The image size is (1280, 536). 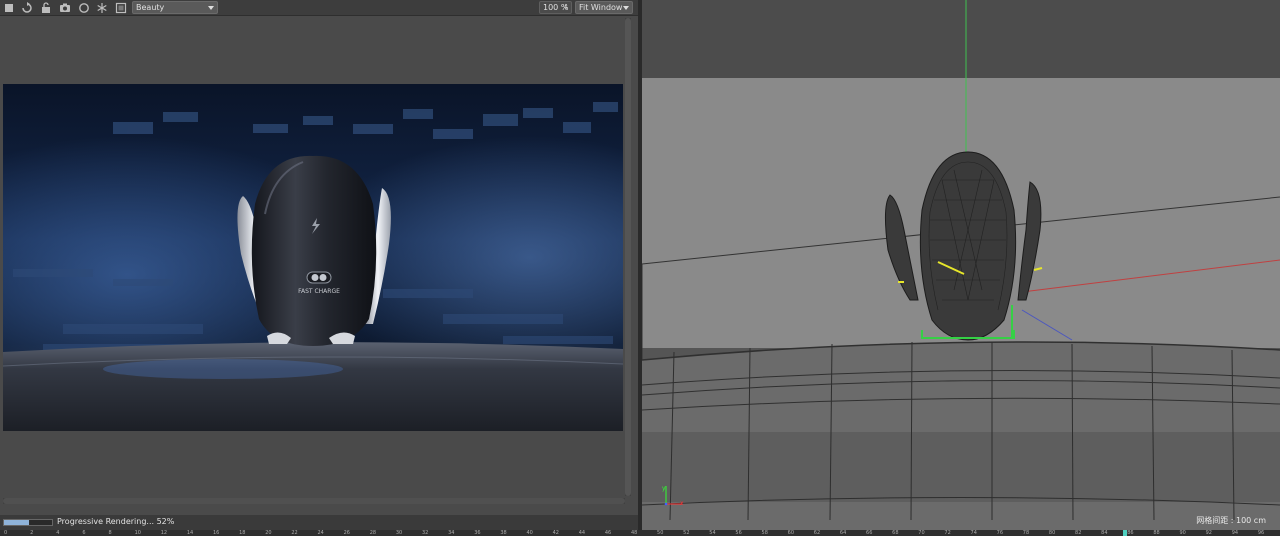 I want to click on timeline-frame-label: 76, so click(x=1000, y=533).